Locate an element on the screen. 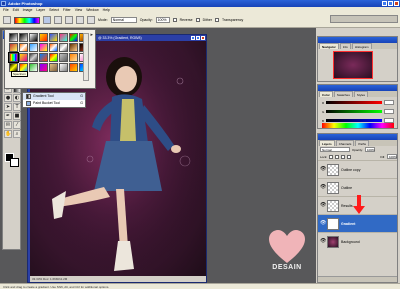  lock-image-icon is located at coordinates (337, 156).